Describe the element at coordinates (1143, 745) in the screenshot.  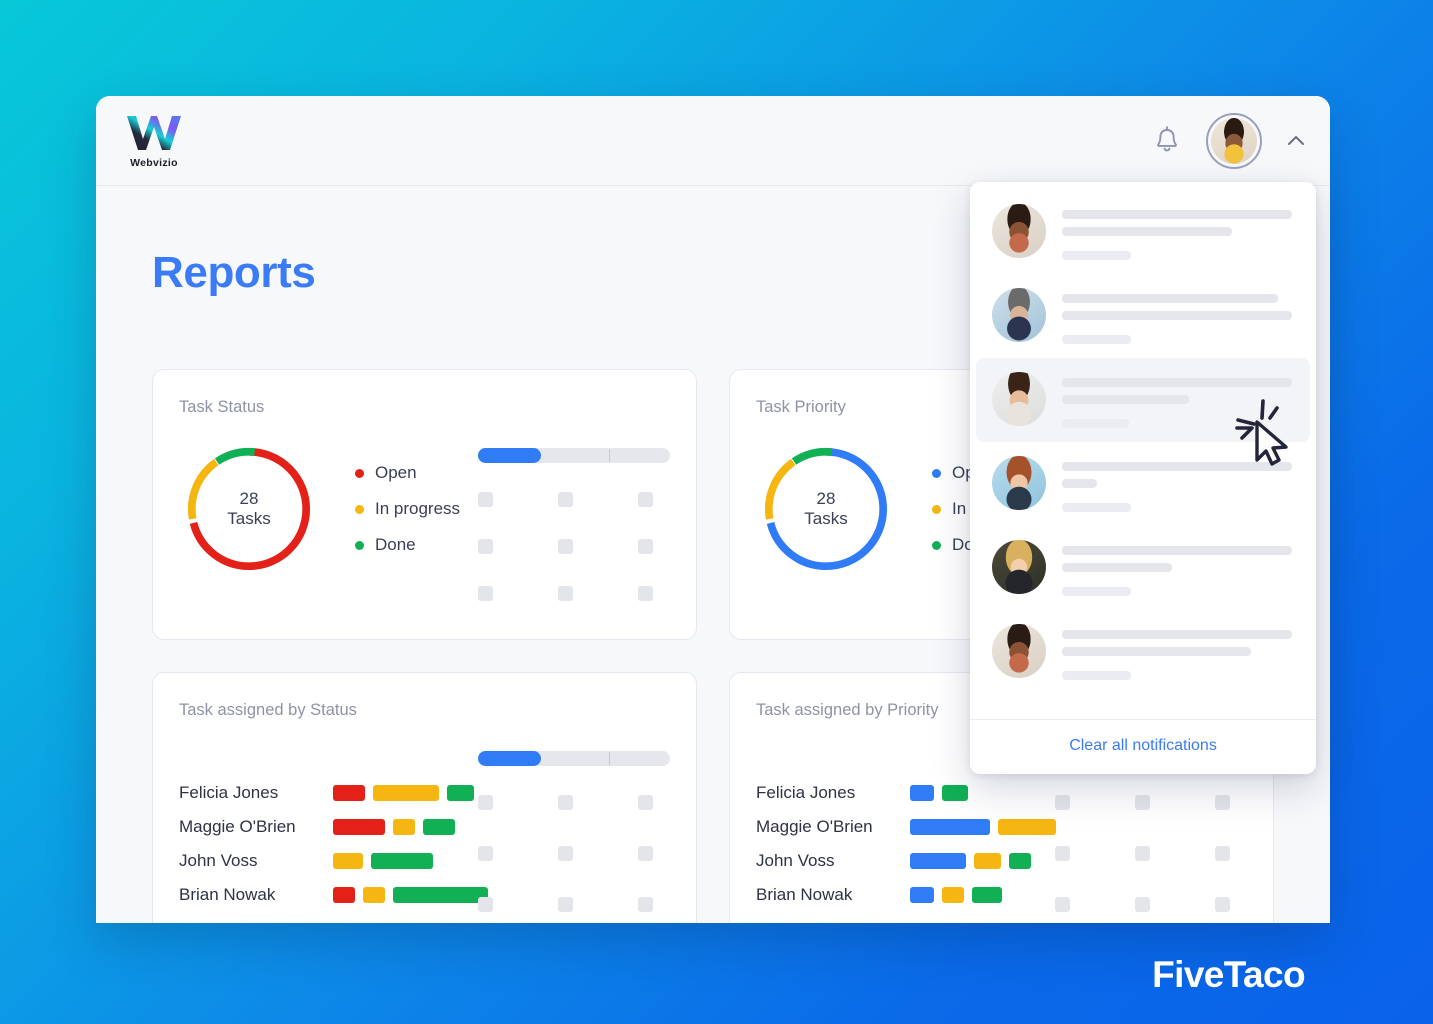
I see `clear-all-notifications-link: Clear all notifications` at that location.